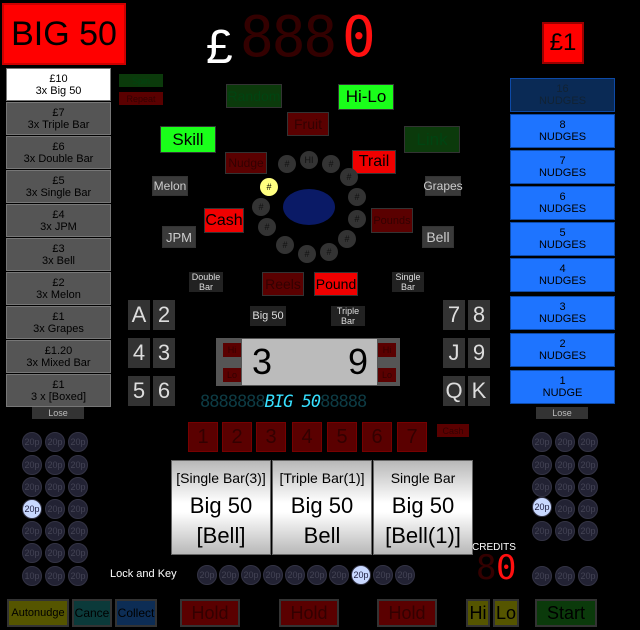 The height and width of the screenshot is (630, 640). What do you see at coordinates (322, 535) in the screenshot?
I see `reel-symbol-bottom: Bell` at bounding box center [322, 535].